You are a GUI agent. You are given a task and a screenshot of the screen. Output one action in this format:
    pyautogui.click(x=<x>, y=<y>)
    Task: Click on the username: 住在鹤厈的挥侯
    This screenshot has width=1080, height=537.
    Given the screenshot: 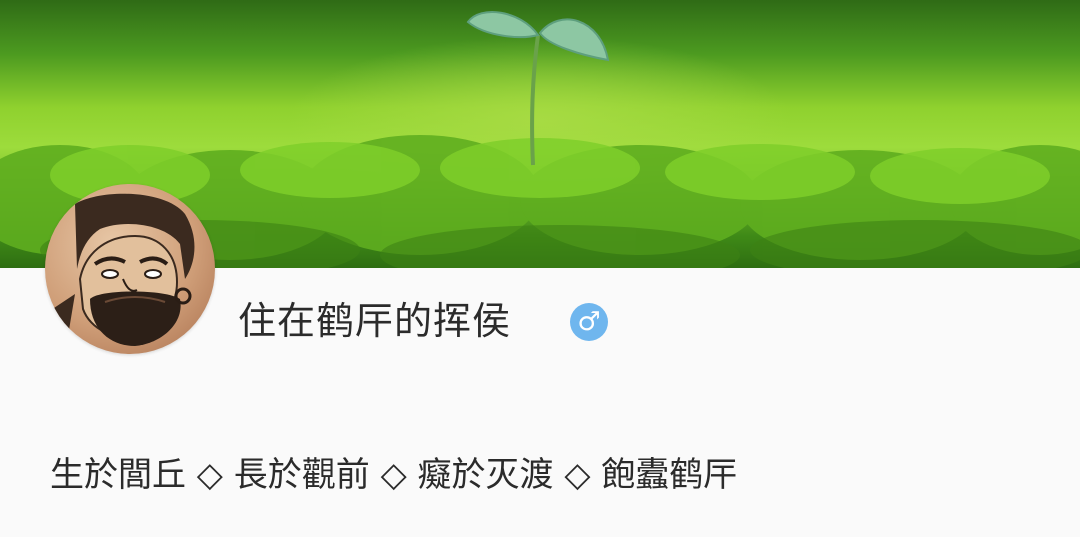 What is the action you would take?
    pyautogui.click(x=375, y=321)
    